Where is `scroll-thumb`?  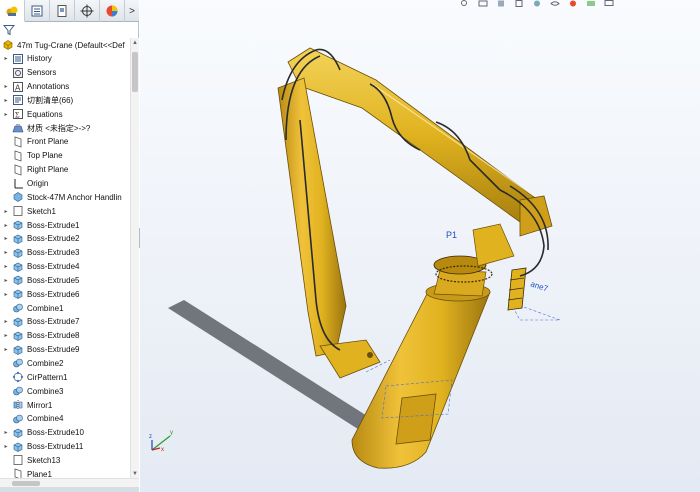
scroll-thumb is located at coordinates (135, 72).